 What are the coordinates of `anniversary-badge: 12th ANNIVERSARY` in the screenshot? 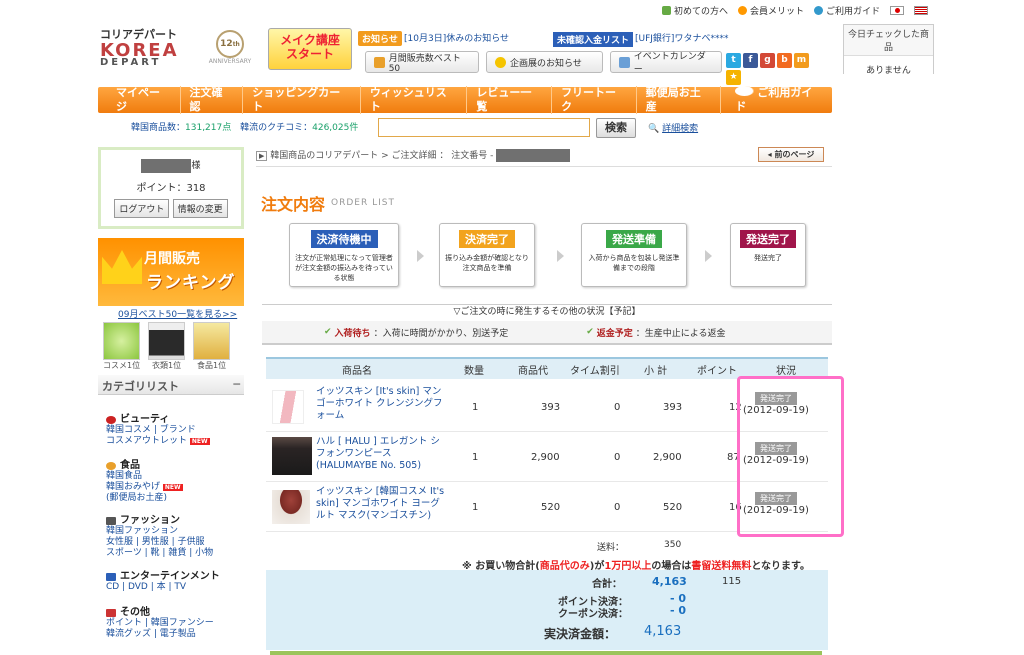 It's located at (230, 50).